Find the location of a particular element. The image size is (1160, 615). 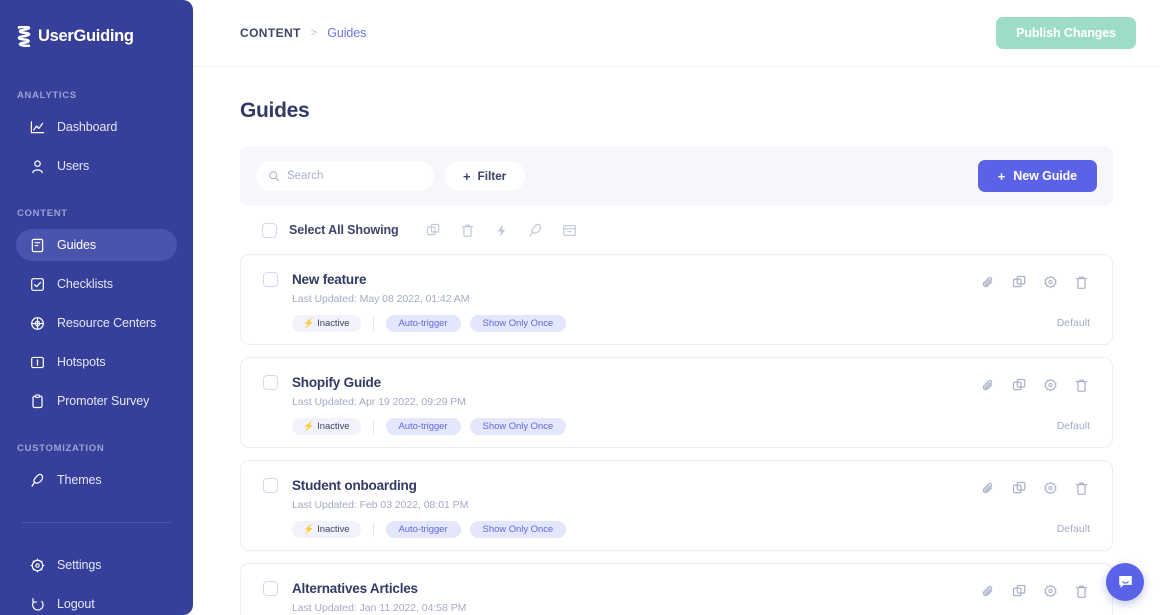

sidebar-item-label: Settings is located at coordinates (79, 565).